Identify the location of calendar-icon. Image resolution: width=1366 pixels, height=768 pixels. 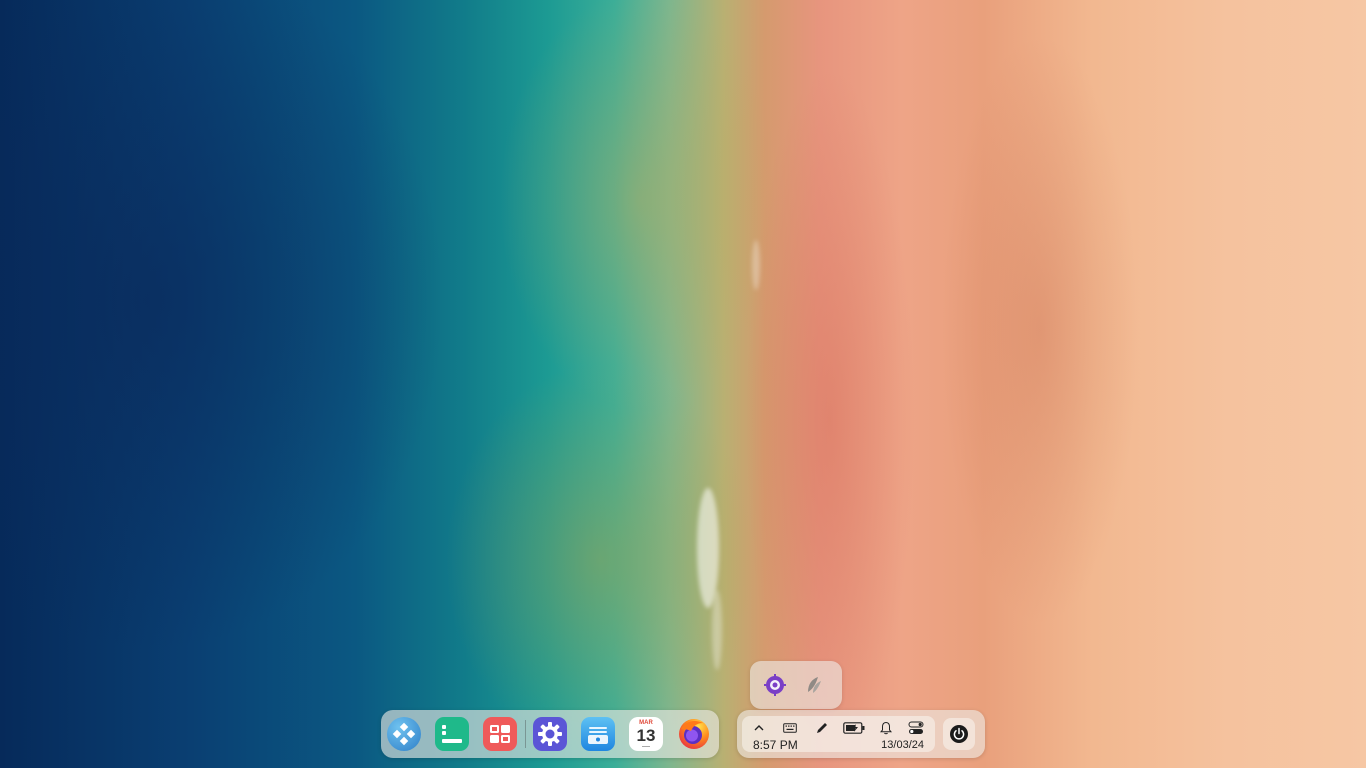
(646, 746).